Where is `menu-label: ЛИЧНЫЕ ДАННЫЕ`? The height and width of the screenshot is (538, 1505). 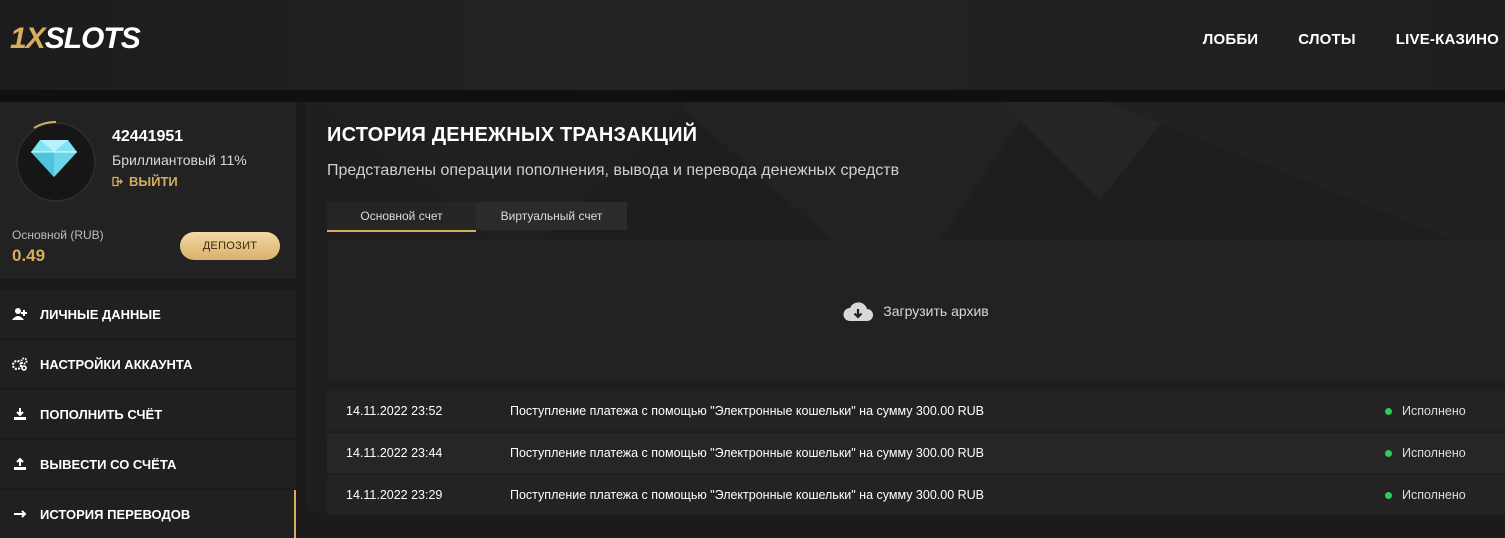
menu-label: ЛИЧНЫЕ ДАННЫЕ is located at coordinates (100, 314).